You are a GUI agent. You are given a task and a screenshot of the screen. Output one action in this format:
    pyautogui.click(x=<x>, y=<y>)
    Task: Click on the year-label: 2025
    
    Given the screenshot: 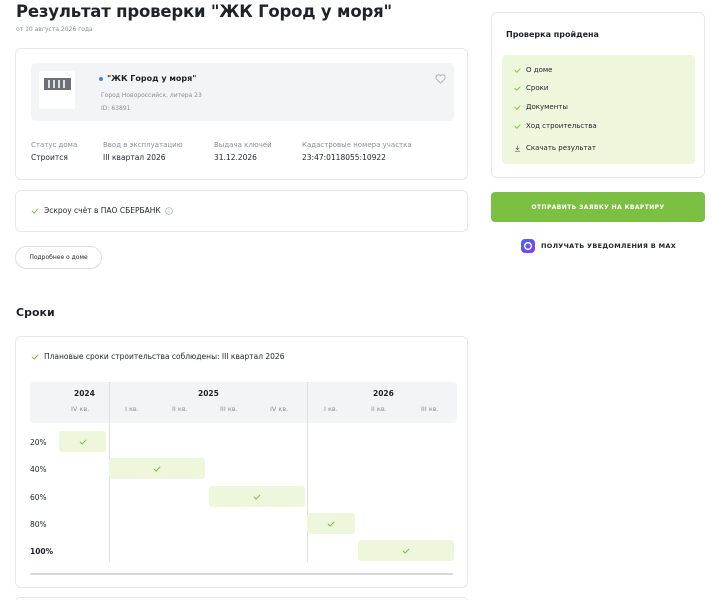 What is the action you would take?
    pyautogui.click(x=208, y=393)
    